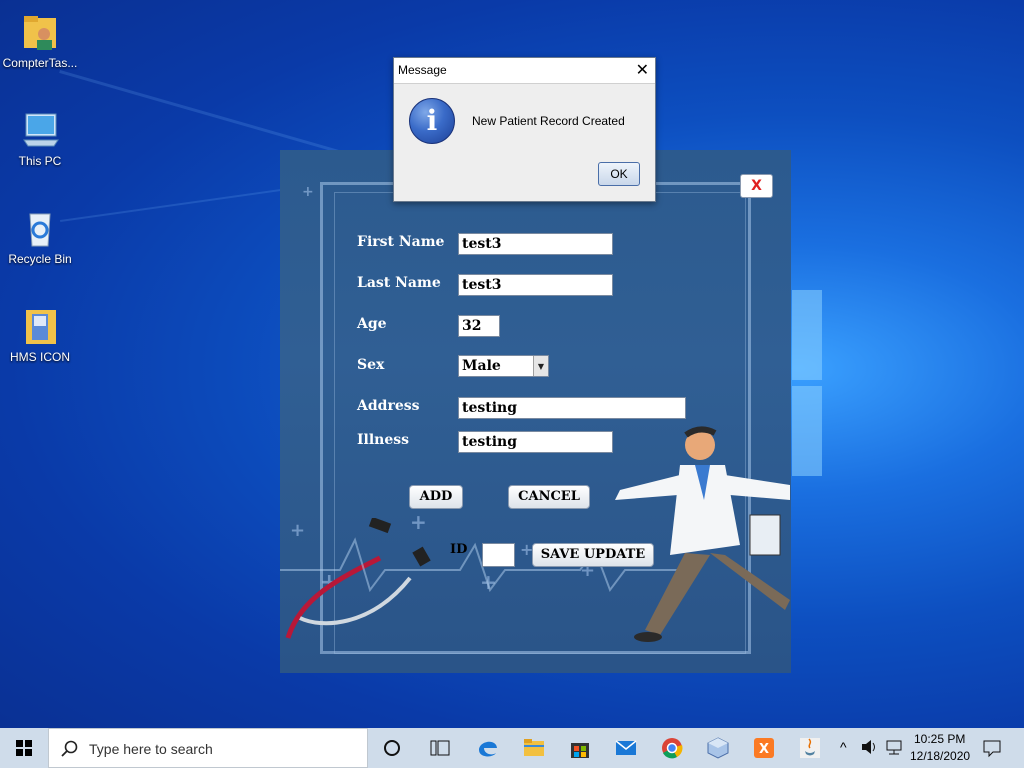 The height and width of the screenshot is (768, 1024). What do you see at coordinates (672, 748) in the screenshot?
I see `chrome-icon` at bounding box center [672, 748].